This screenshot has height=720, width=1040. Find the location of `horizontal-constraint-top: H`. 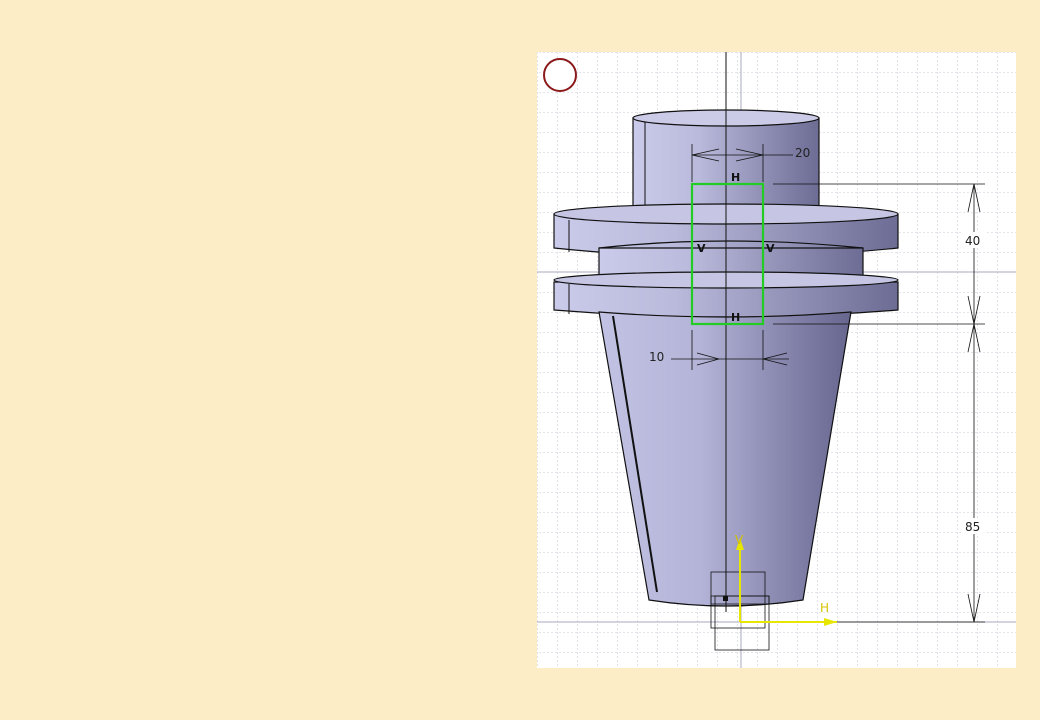

horizontal-constraint-top: H is located at coordinates (735, 177).